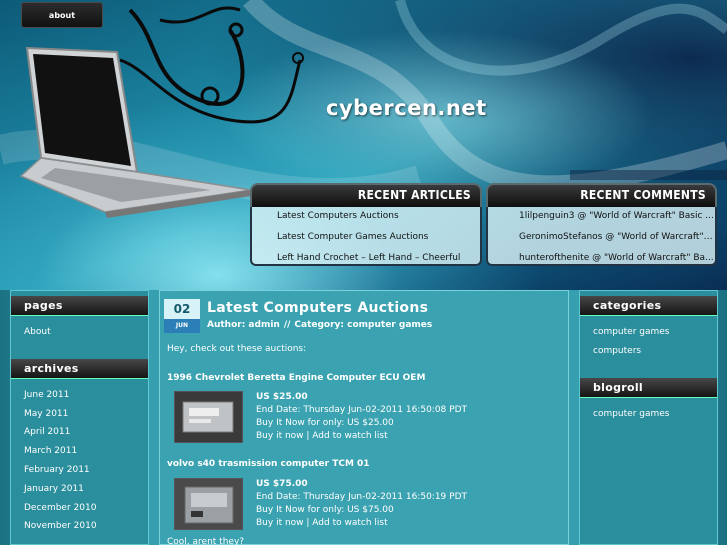  I want to click on about-nav-button: about, so click(62, 15).